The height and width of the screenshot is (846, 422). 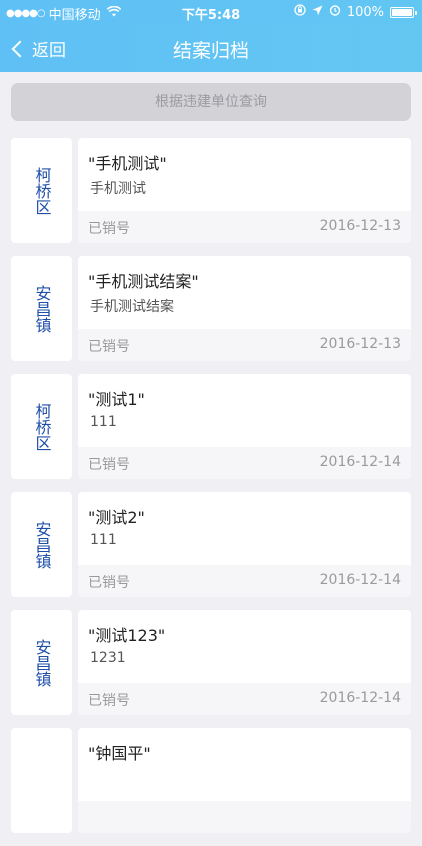 What do you see at coordinates (118, 189) in the screenshot?
I see `item-subtitle: 手机测试` at bounding box center [118, 189].